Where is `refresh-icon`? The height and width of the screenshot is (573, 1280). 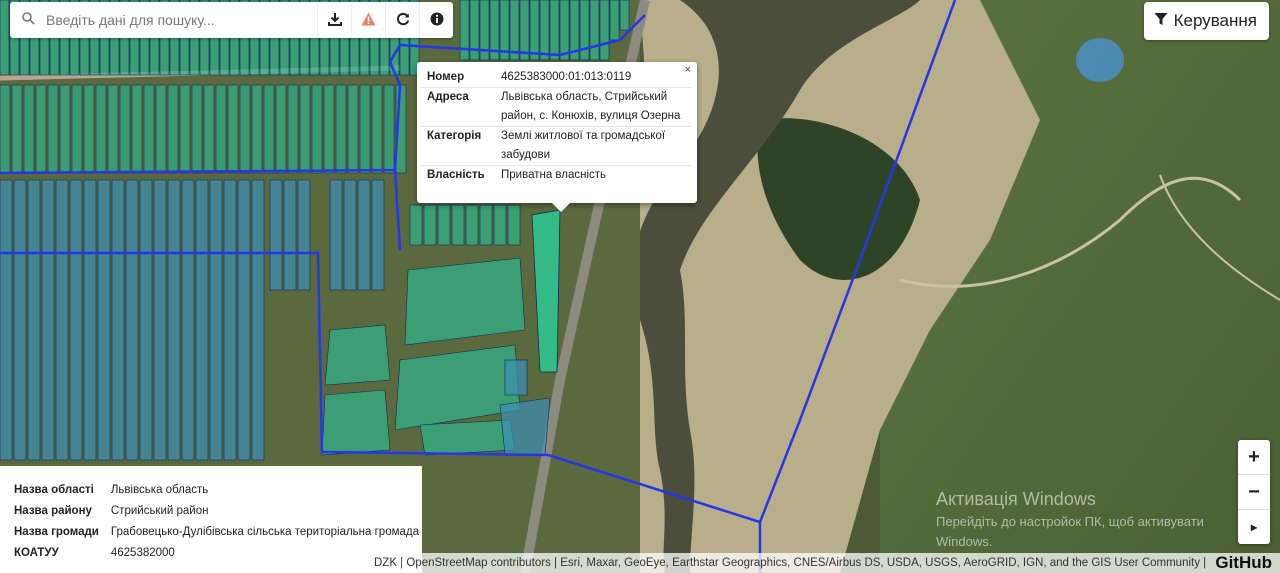 refresh-icon is located at coordinates (403, 20).